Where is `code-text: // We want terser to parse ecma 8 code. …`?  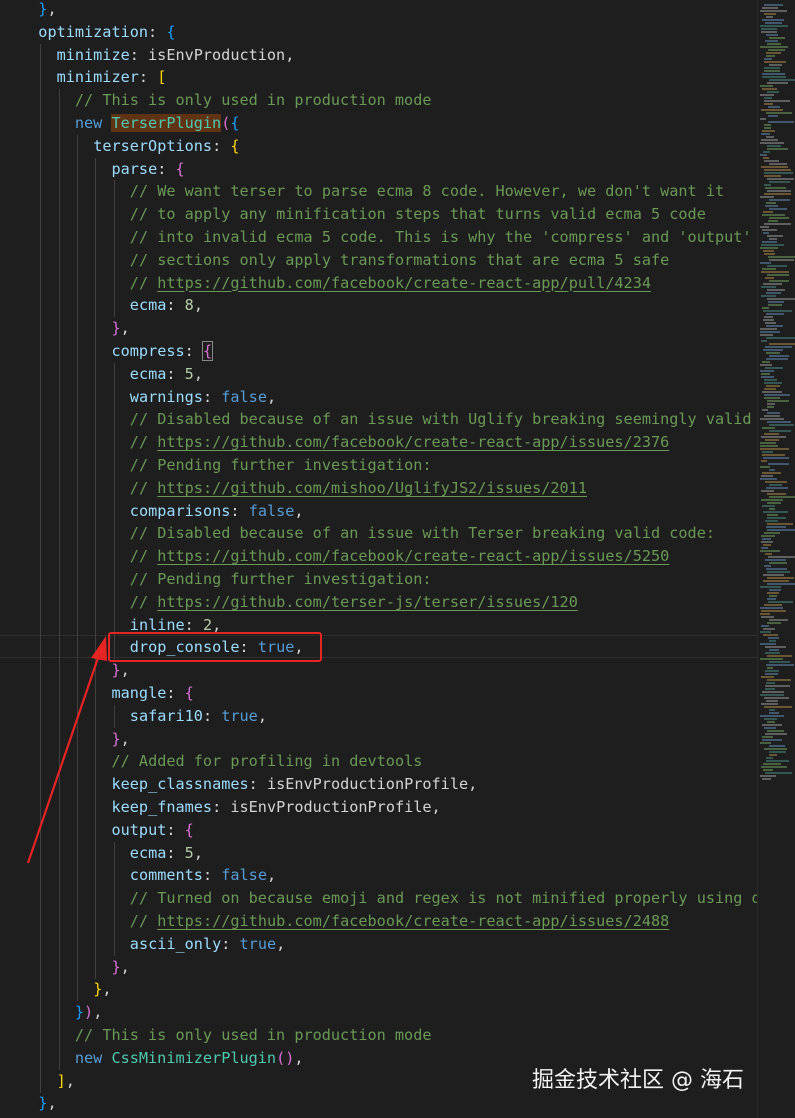
code-text: // We want terser to parse ecma 8 code. … is located at coordinates (427, 191).